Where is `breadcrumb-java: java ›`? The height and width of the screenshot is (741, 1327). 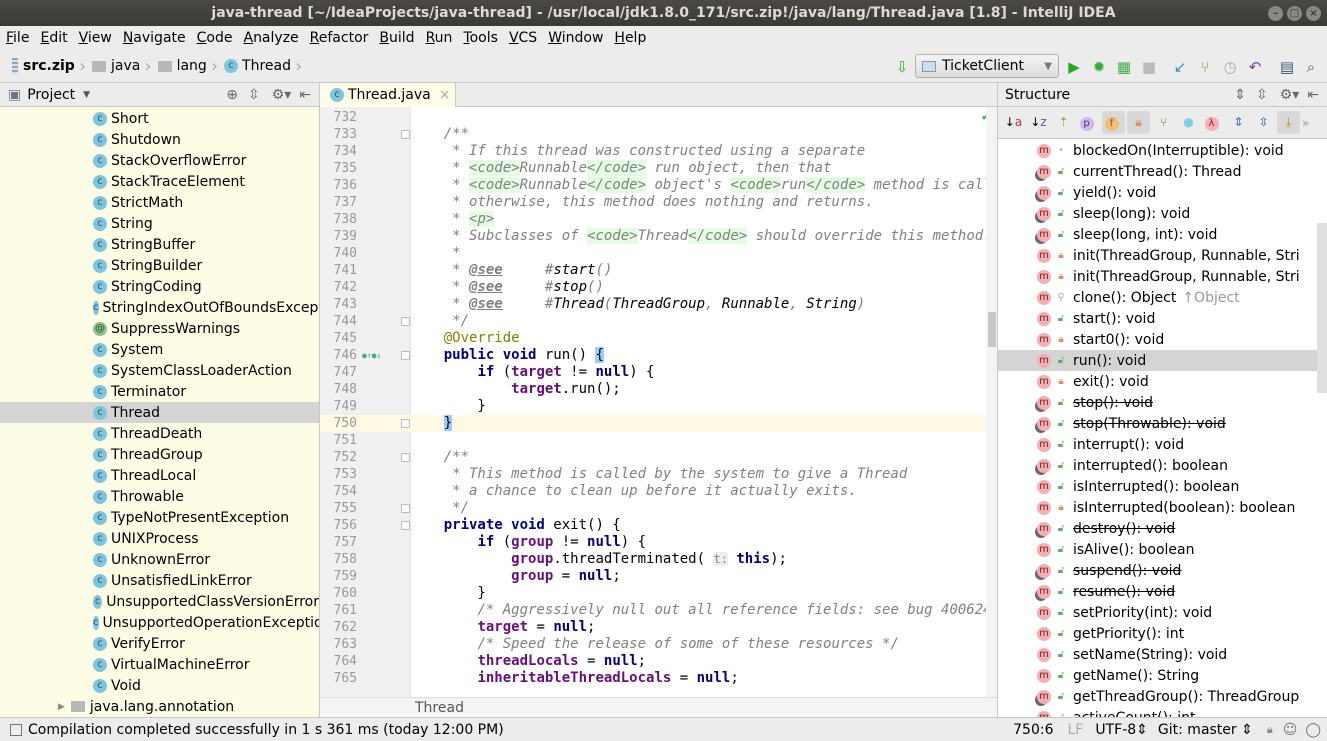
breadcrumb-java: java › is located at coordinates (122, 66).